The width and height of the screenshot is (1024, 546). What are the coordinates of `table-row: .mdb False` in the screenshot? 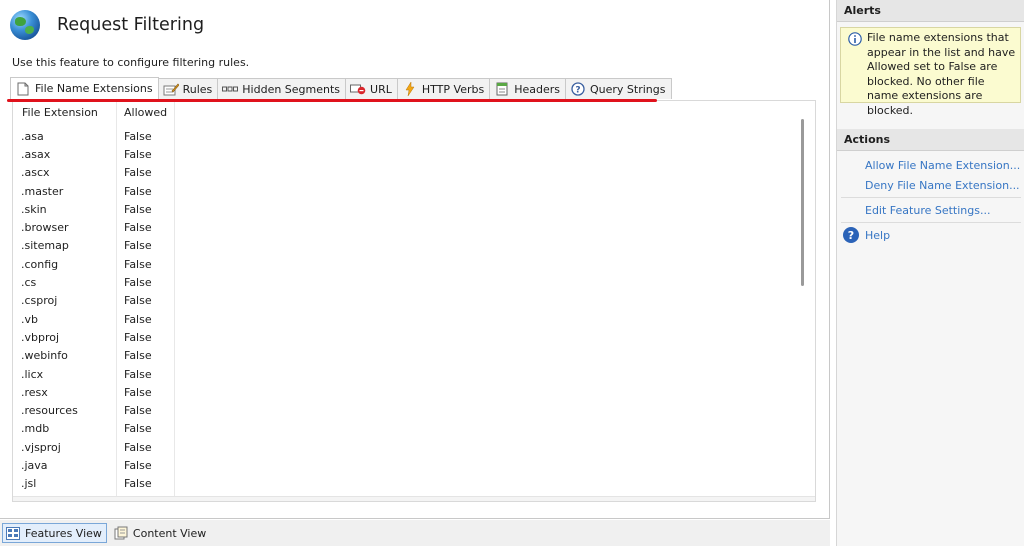 It's located at (98, 429).